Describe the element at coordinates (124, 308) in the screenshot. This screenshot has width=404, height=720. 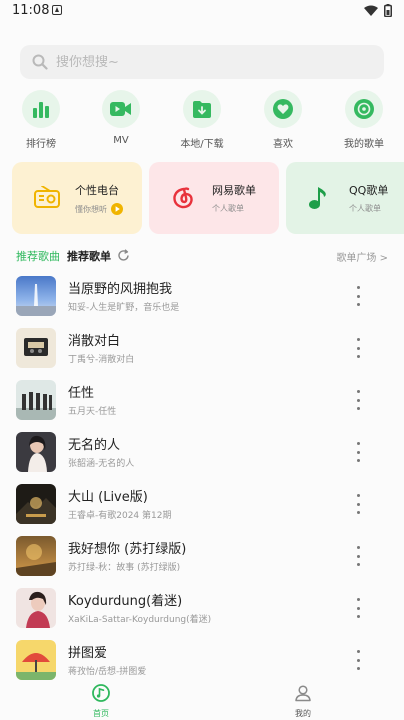
I see `song-artist: 知妥-人生是旷野，音乐也是` at that location.